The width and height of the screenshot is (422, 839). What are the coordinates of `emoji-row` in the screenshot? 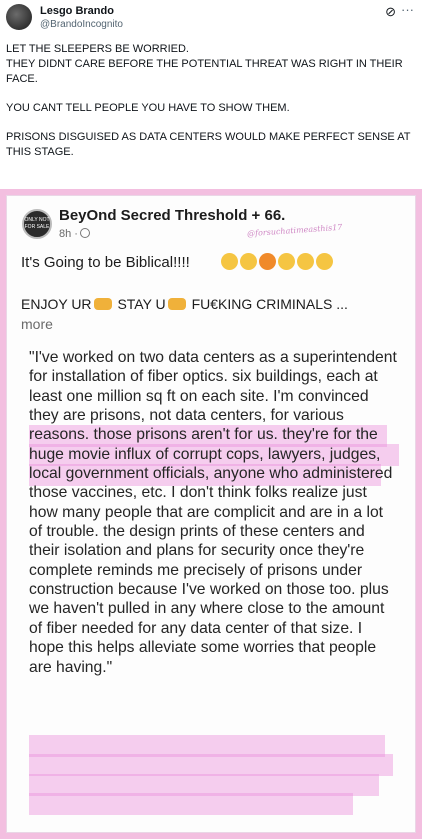 It's located at (278, 262).